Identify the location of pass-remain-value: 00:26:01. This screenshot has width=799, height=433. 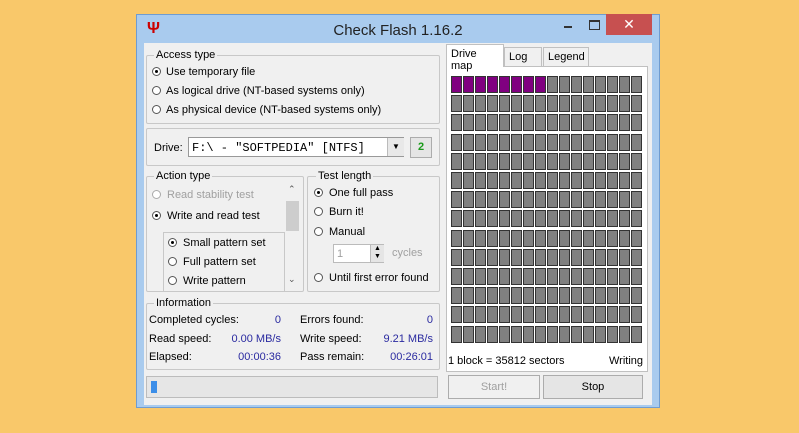
(411, 357).